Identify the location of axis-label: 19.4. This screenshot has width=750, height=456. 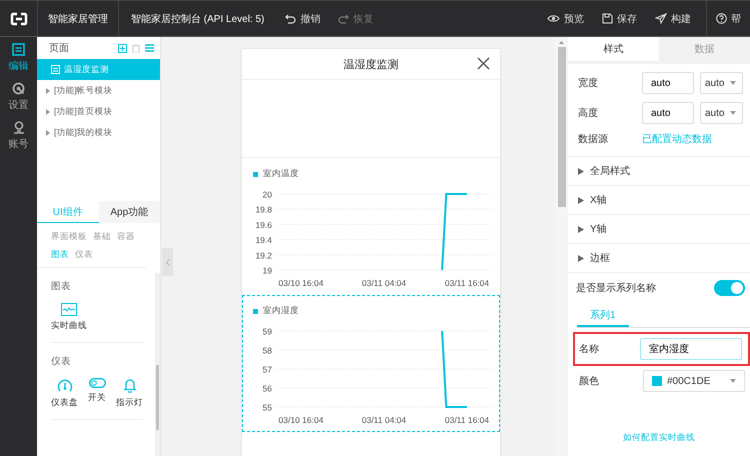
(263, 240).